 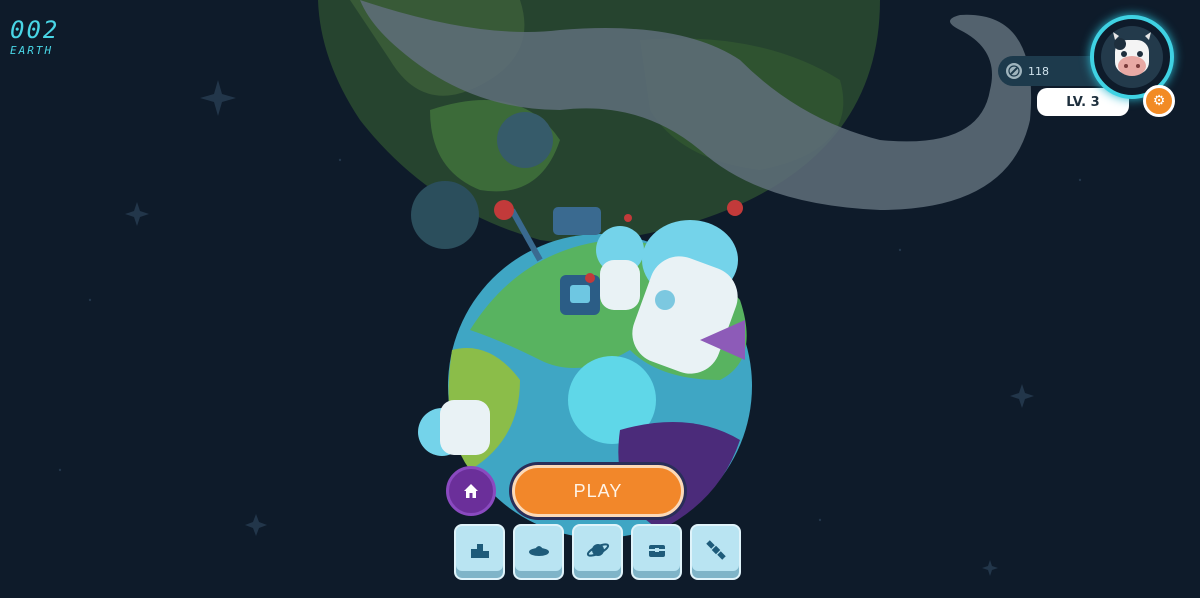 I want to click on profile-panel: 118 LV. 3 ⚙, so click(x=1095, y=65).